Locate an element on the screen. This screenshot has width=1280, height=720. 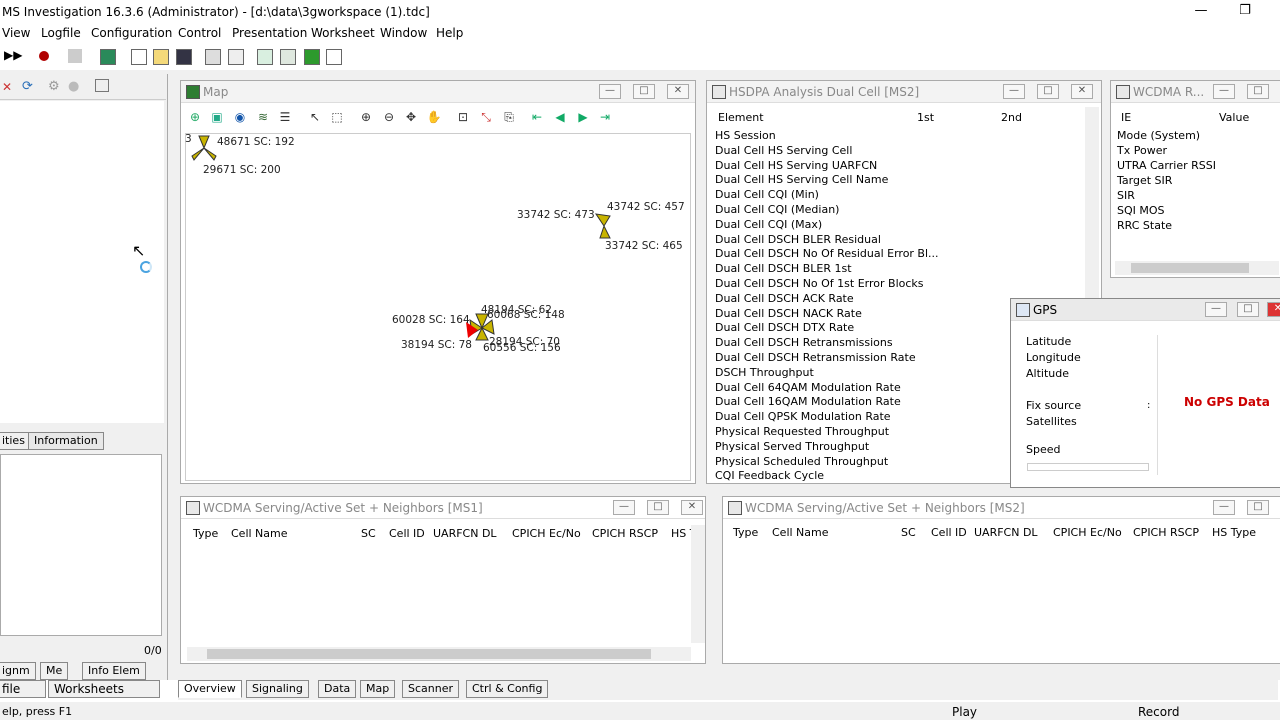
list-icon: ☰ is located at coordinates (285, 117).